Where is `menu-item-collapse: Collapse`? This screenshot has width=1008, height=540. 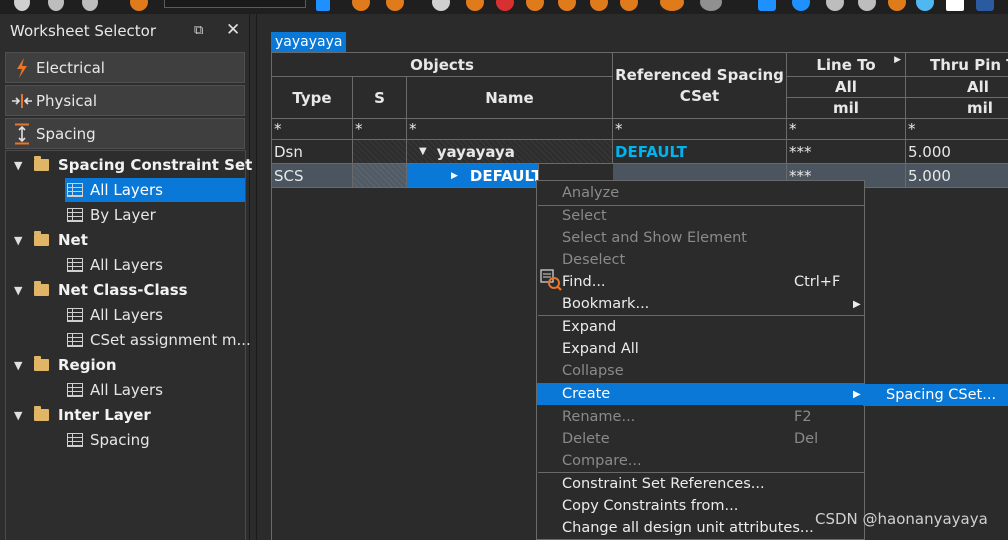 menu-item-collapse: Collapse is located at coordinates (593, 371).